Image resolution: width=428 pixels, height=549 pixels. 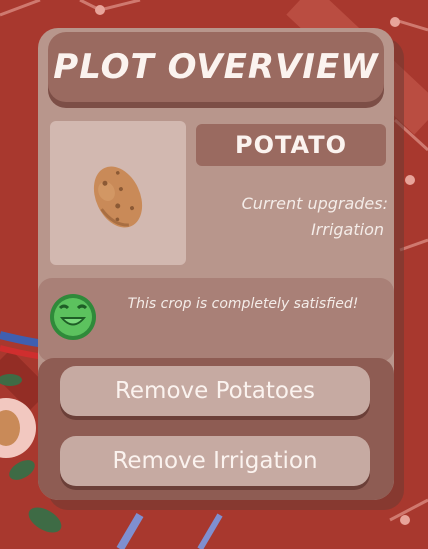 What do you see at coordinates (243, 304) in the screenshot?
I see `status-message: This crop is completely satisfied!` at bounding box center [243, 304].